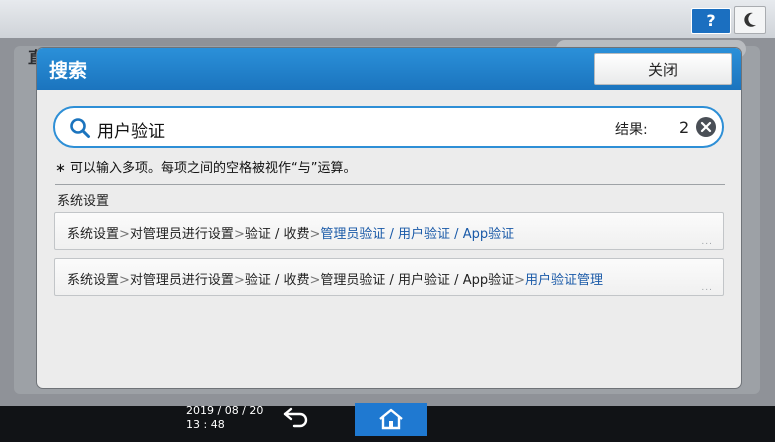 This screenshot has height=442, width=775. I want to click on clear-icon, so click(706, 127).